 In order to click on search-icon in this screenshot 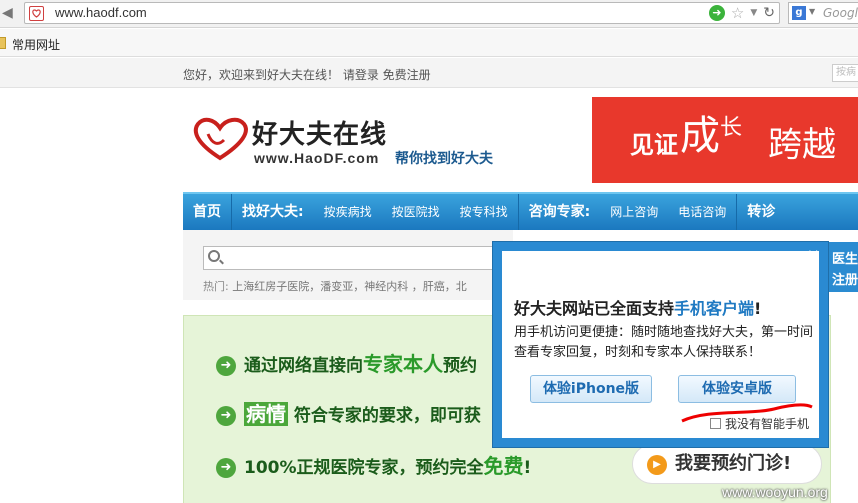, I will do `click(214, 256)`.